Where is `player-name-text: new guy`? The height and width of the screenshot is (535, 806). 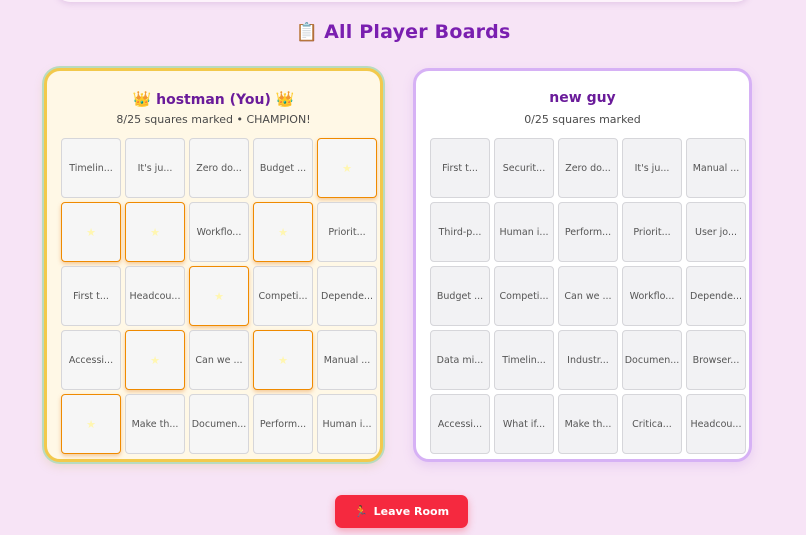
player-name-text: new guy is located at coordinates (582, 98).